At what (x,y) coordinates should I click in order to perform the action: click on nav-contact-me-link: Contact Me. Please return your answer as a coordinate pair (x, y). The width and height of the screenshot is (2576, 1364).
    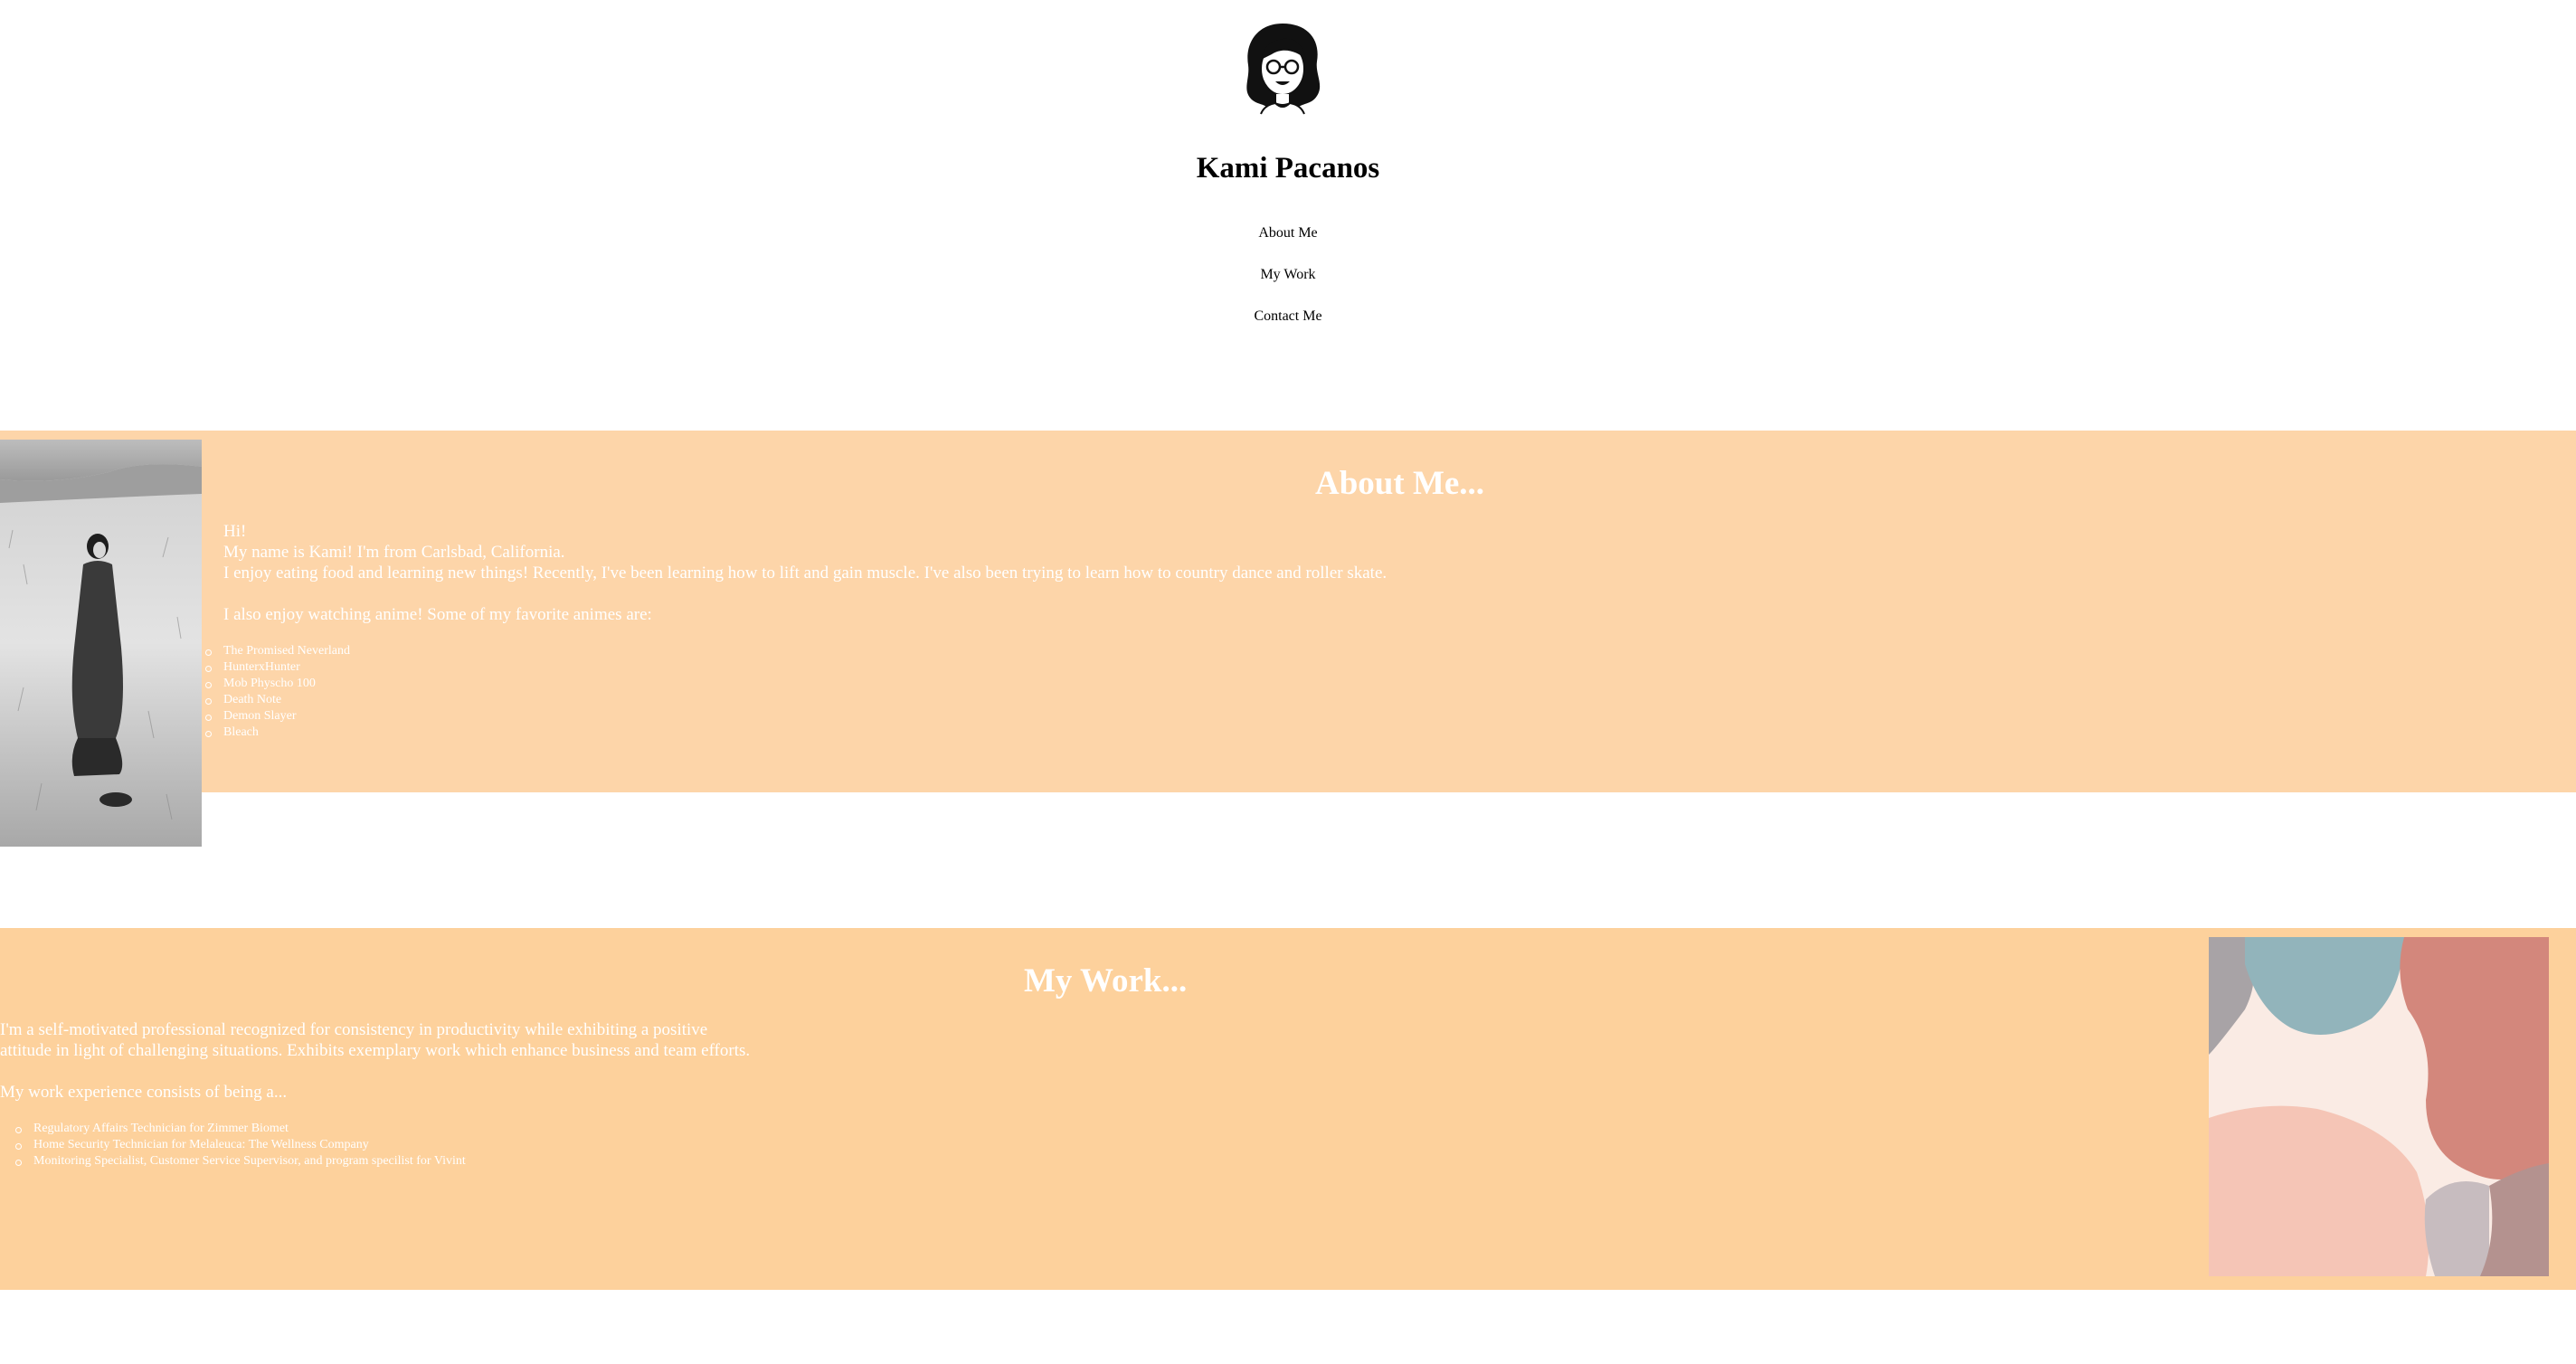
    Looking at the image, I should click on (1288, 328).